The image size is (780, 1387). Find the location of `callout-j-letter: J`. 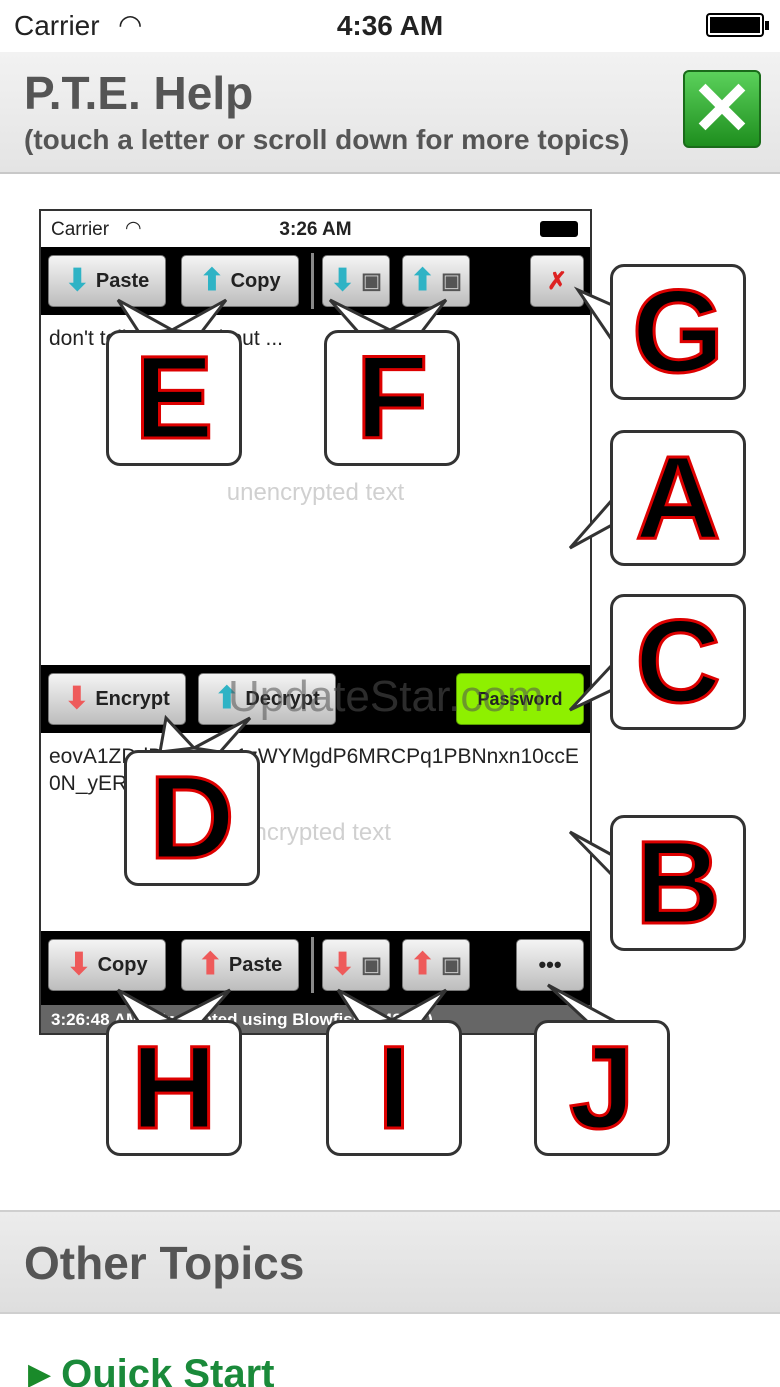

callout-j-letter: J is located at coordinates (602, 1088).